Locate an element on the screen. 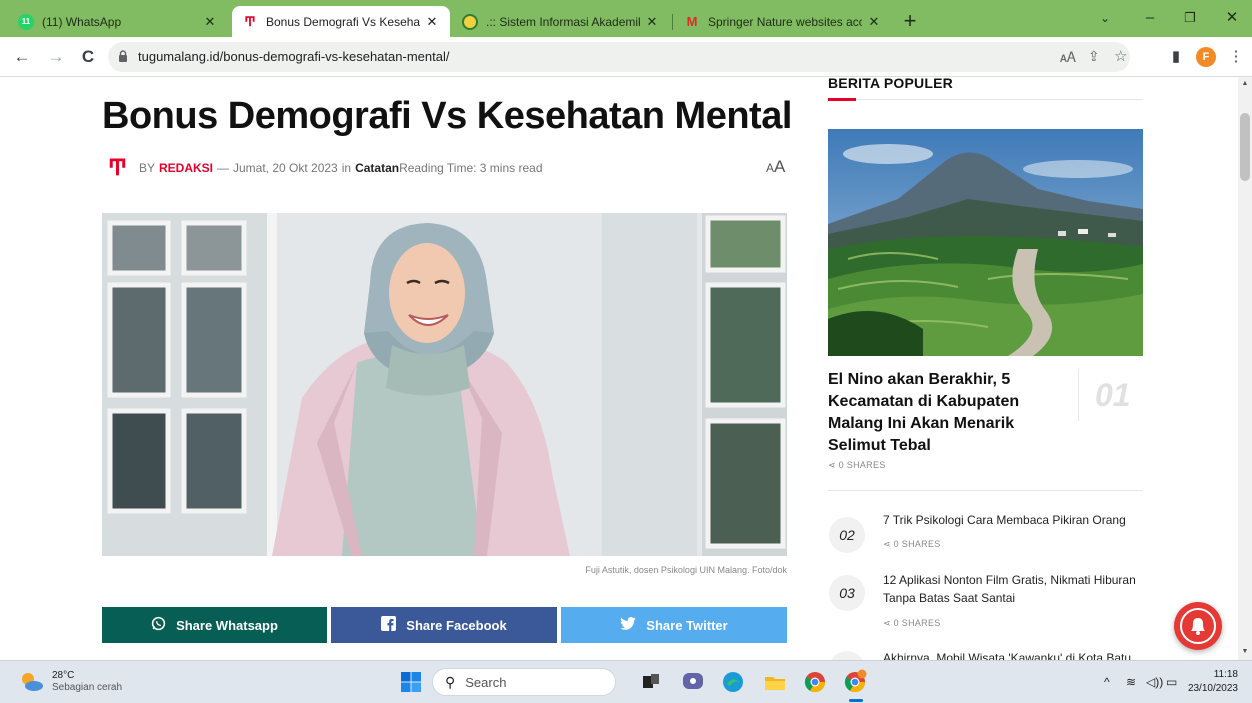  scroll-down-icon: ▼ is located at coordinates (1245, 651).